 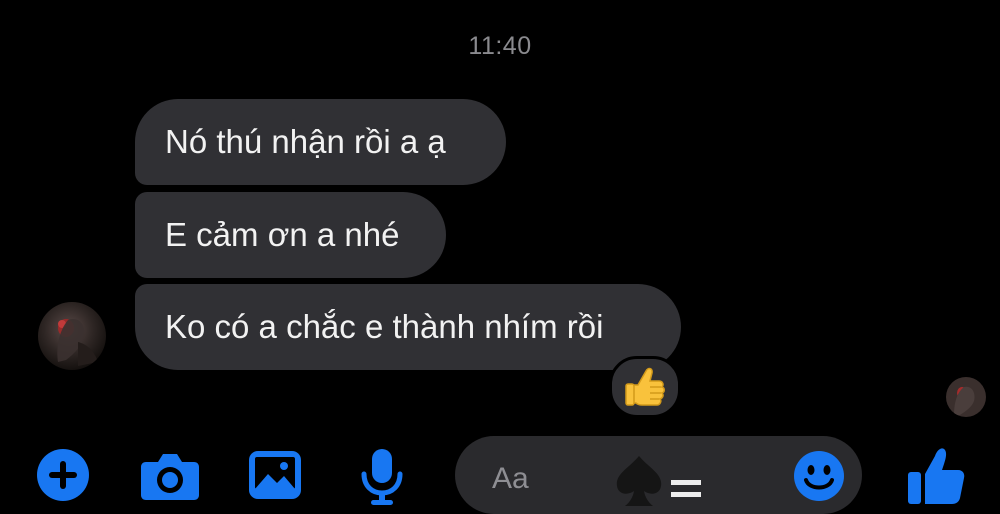 I want to click on reaction-badge, so click(x=645, y=387).